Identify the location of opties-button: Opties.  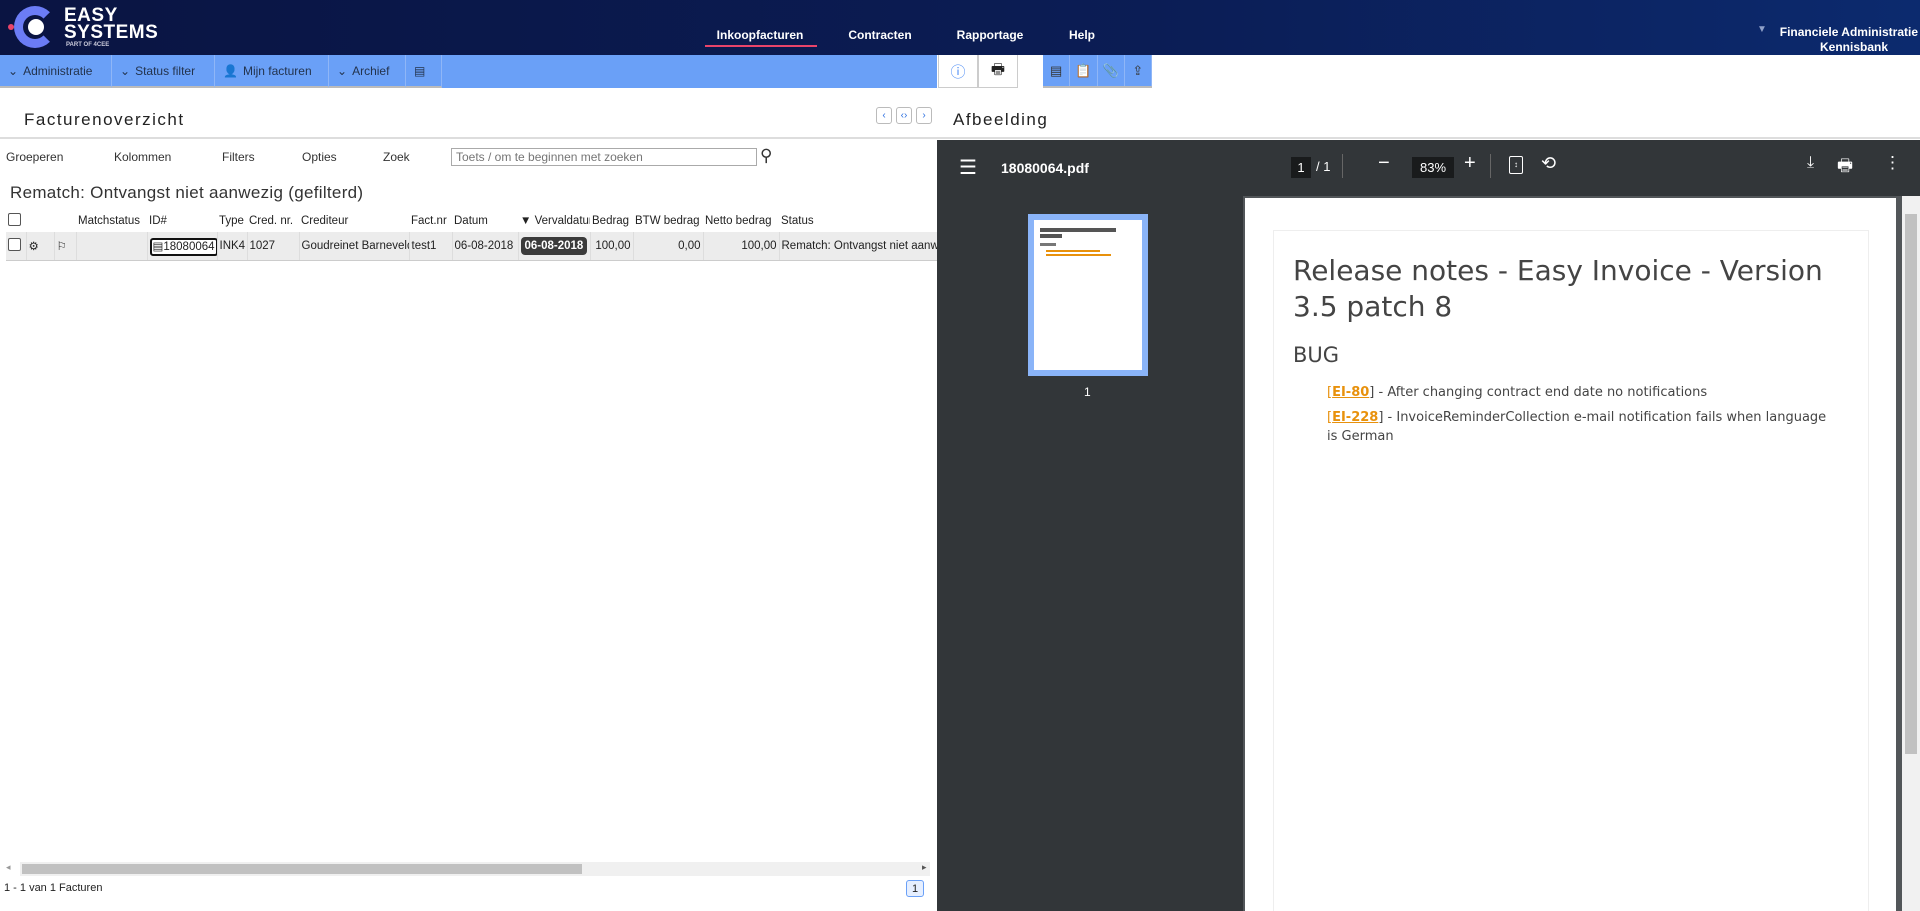
(319, 157).